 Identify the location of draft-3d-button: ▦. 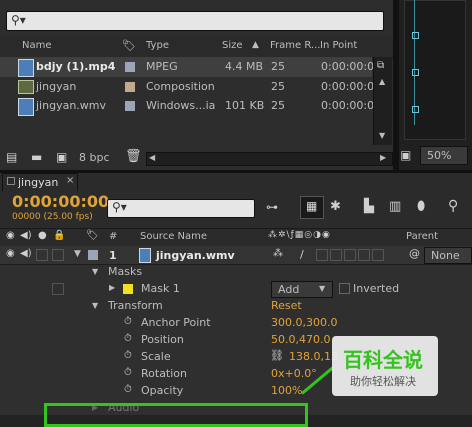
(312, 207).